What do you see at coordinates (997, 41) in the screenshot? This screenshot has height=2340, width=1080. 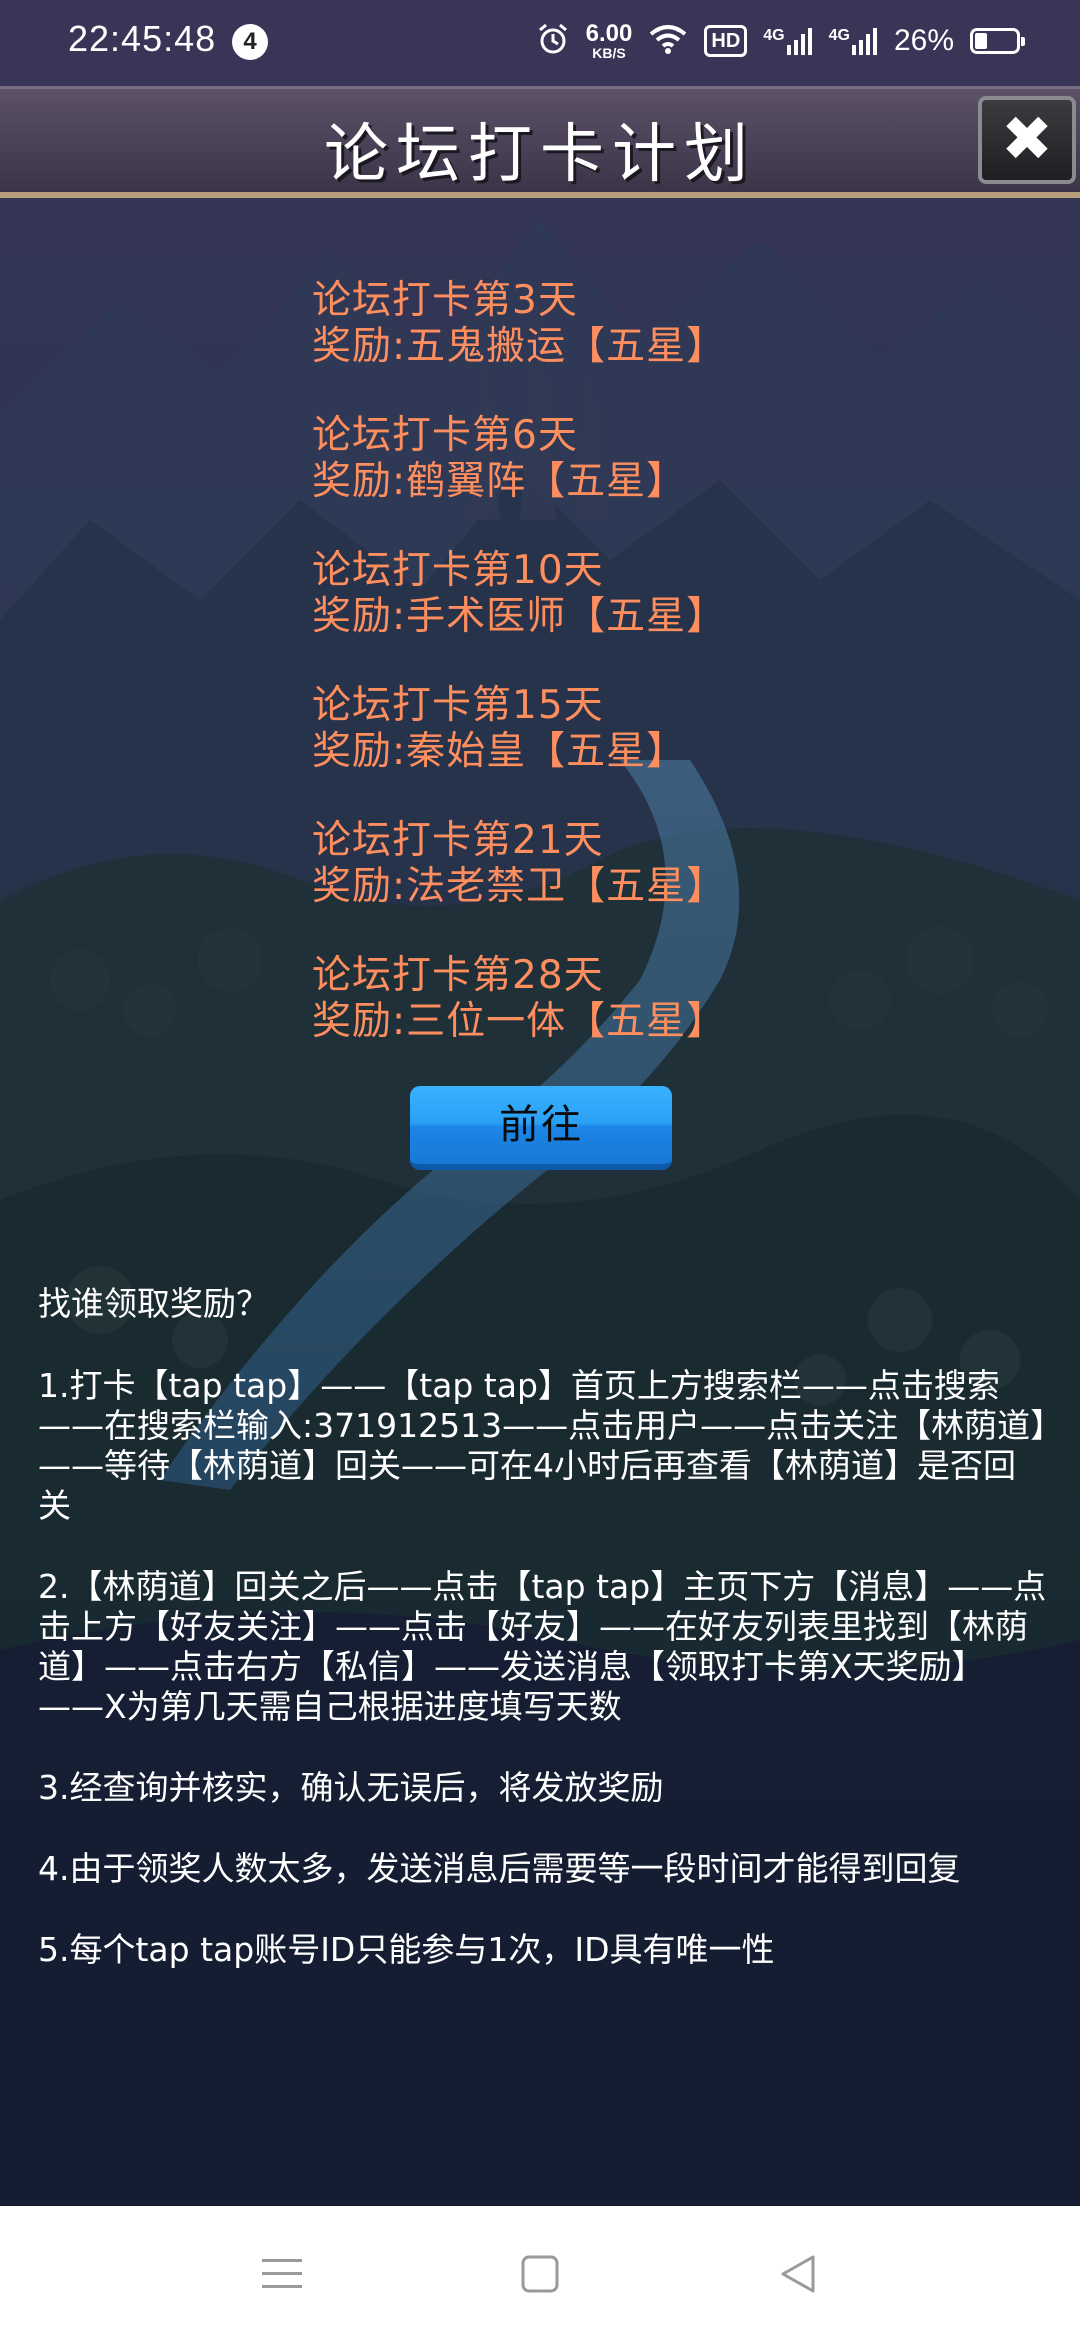 I see `battery-icon` at bounding box center [997, 41].